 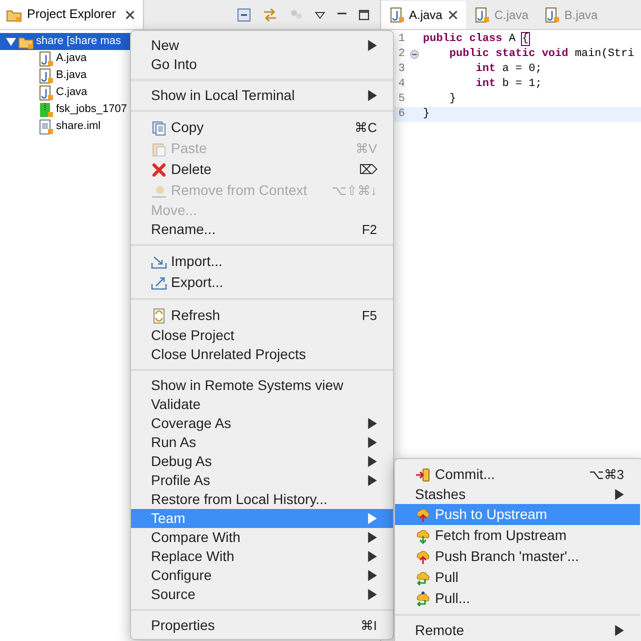 What do you see at coordinates (401, 100) in the screenshot?
I see `line-number: 5` at bounding box center [401, 100].